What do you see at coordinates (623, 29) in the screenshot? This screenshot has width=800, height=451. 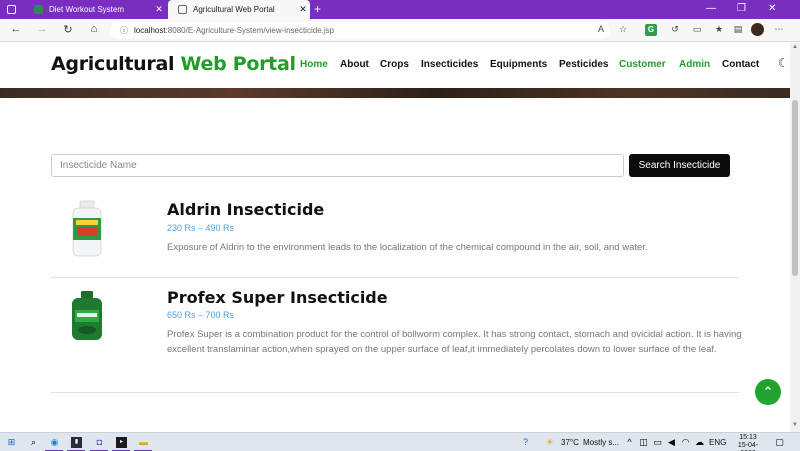 I see `favorite-icon: ☆` at bounding box center [623, 29].